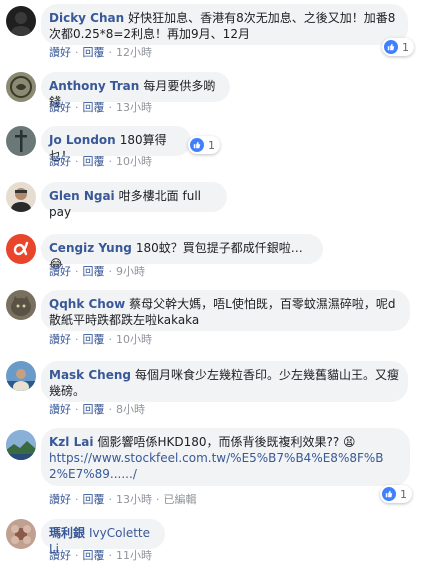 The height and width of the screenshot is (566, 434). I want to click on comment-time: 9小時, so click(130, 271).